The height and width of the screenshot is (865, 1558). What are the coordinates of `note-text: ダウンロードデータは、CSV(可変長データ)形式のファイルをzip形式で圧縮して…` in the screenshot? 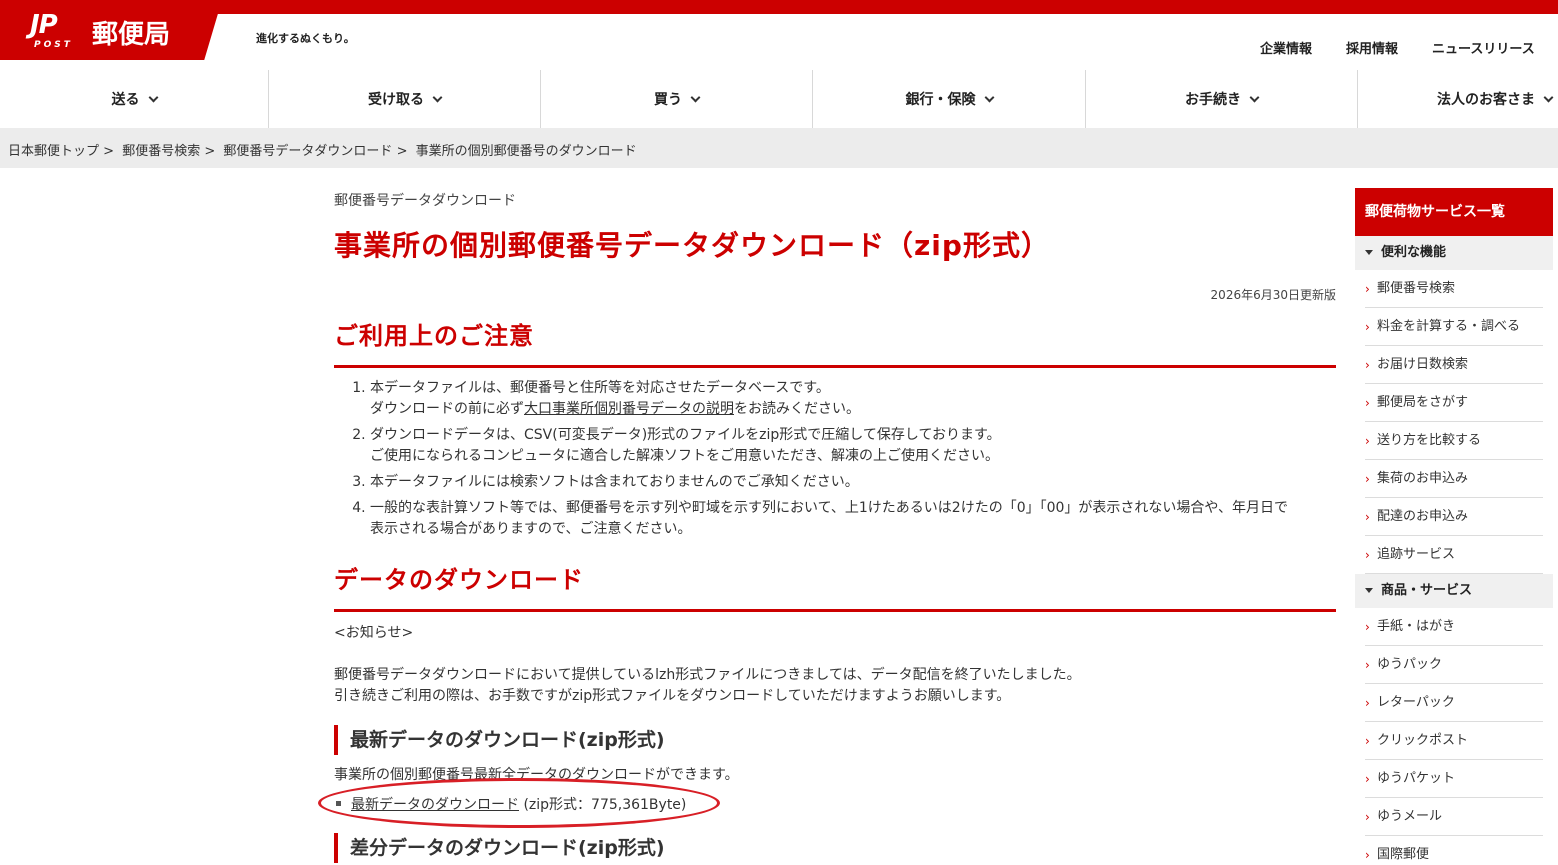 It's located at (685, 435).